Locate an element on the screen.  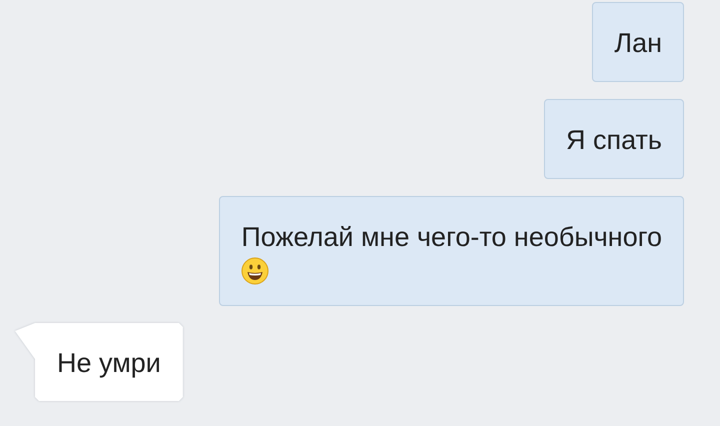
message-text: Я спать is located at coordinates (614, 140).